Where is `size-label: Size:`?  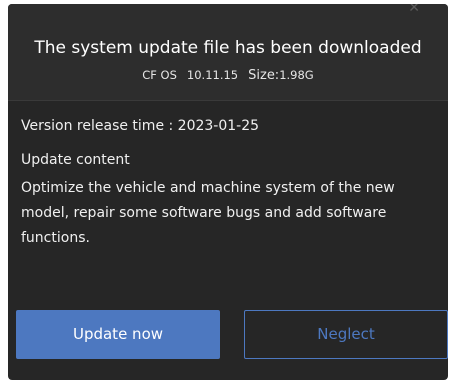
size-label: Size: is located at coordinates (264, 75).